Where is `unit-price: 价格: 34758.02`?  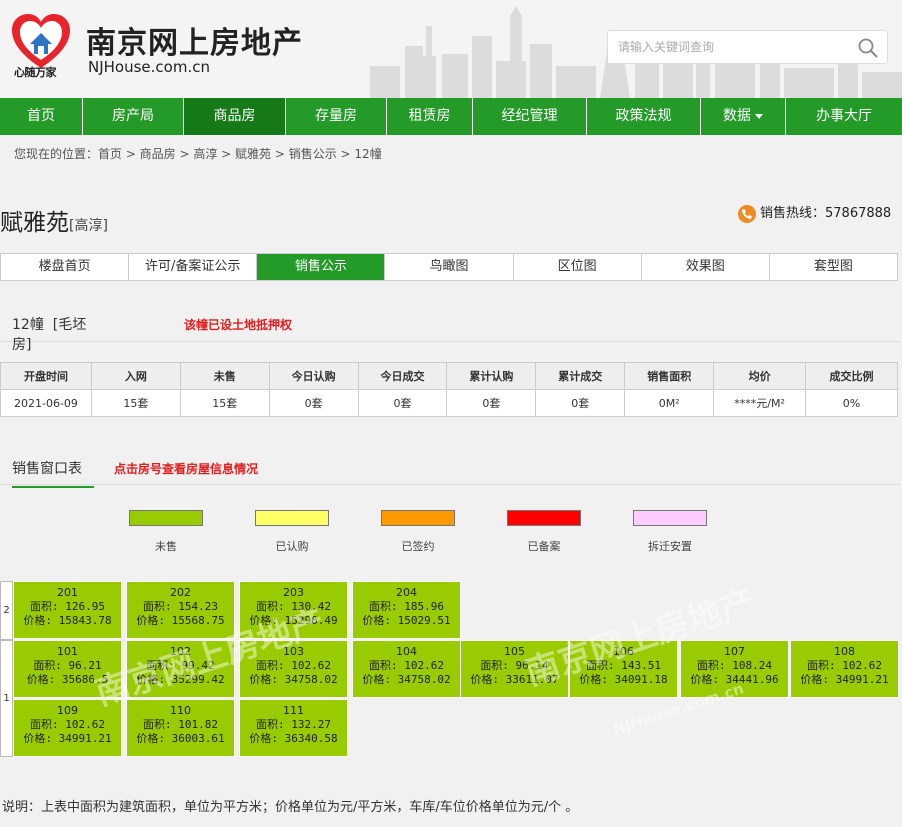
unit-price: 价格: 34758.02 is located at coordinates (293, 679).